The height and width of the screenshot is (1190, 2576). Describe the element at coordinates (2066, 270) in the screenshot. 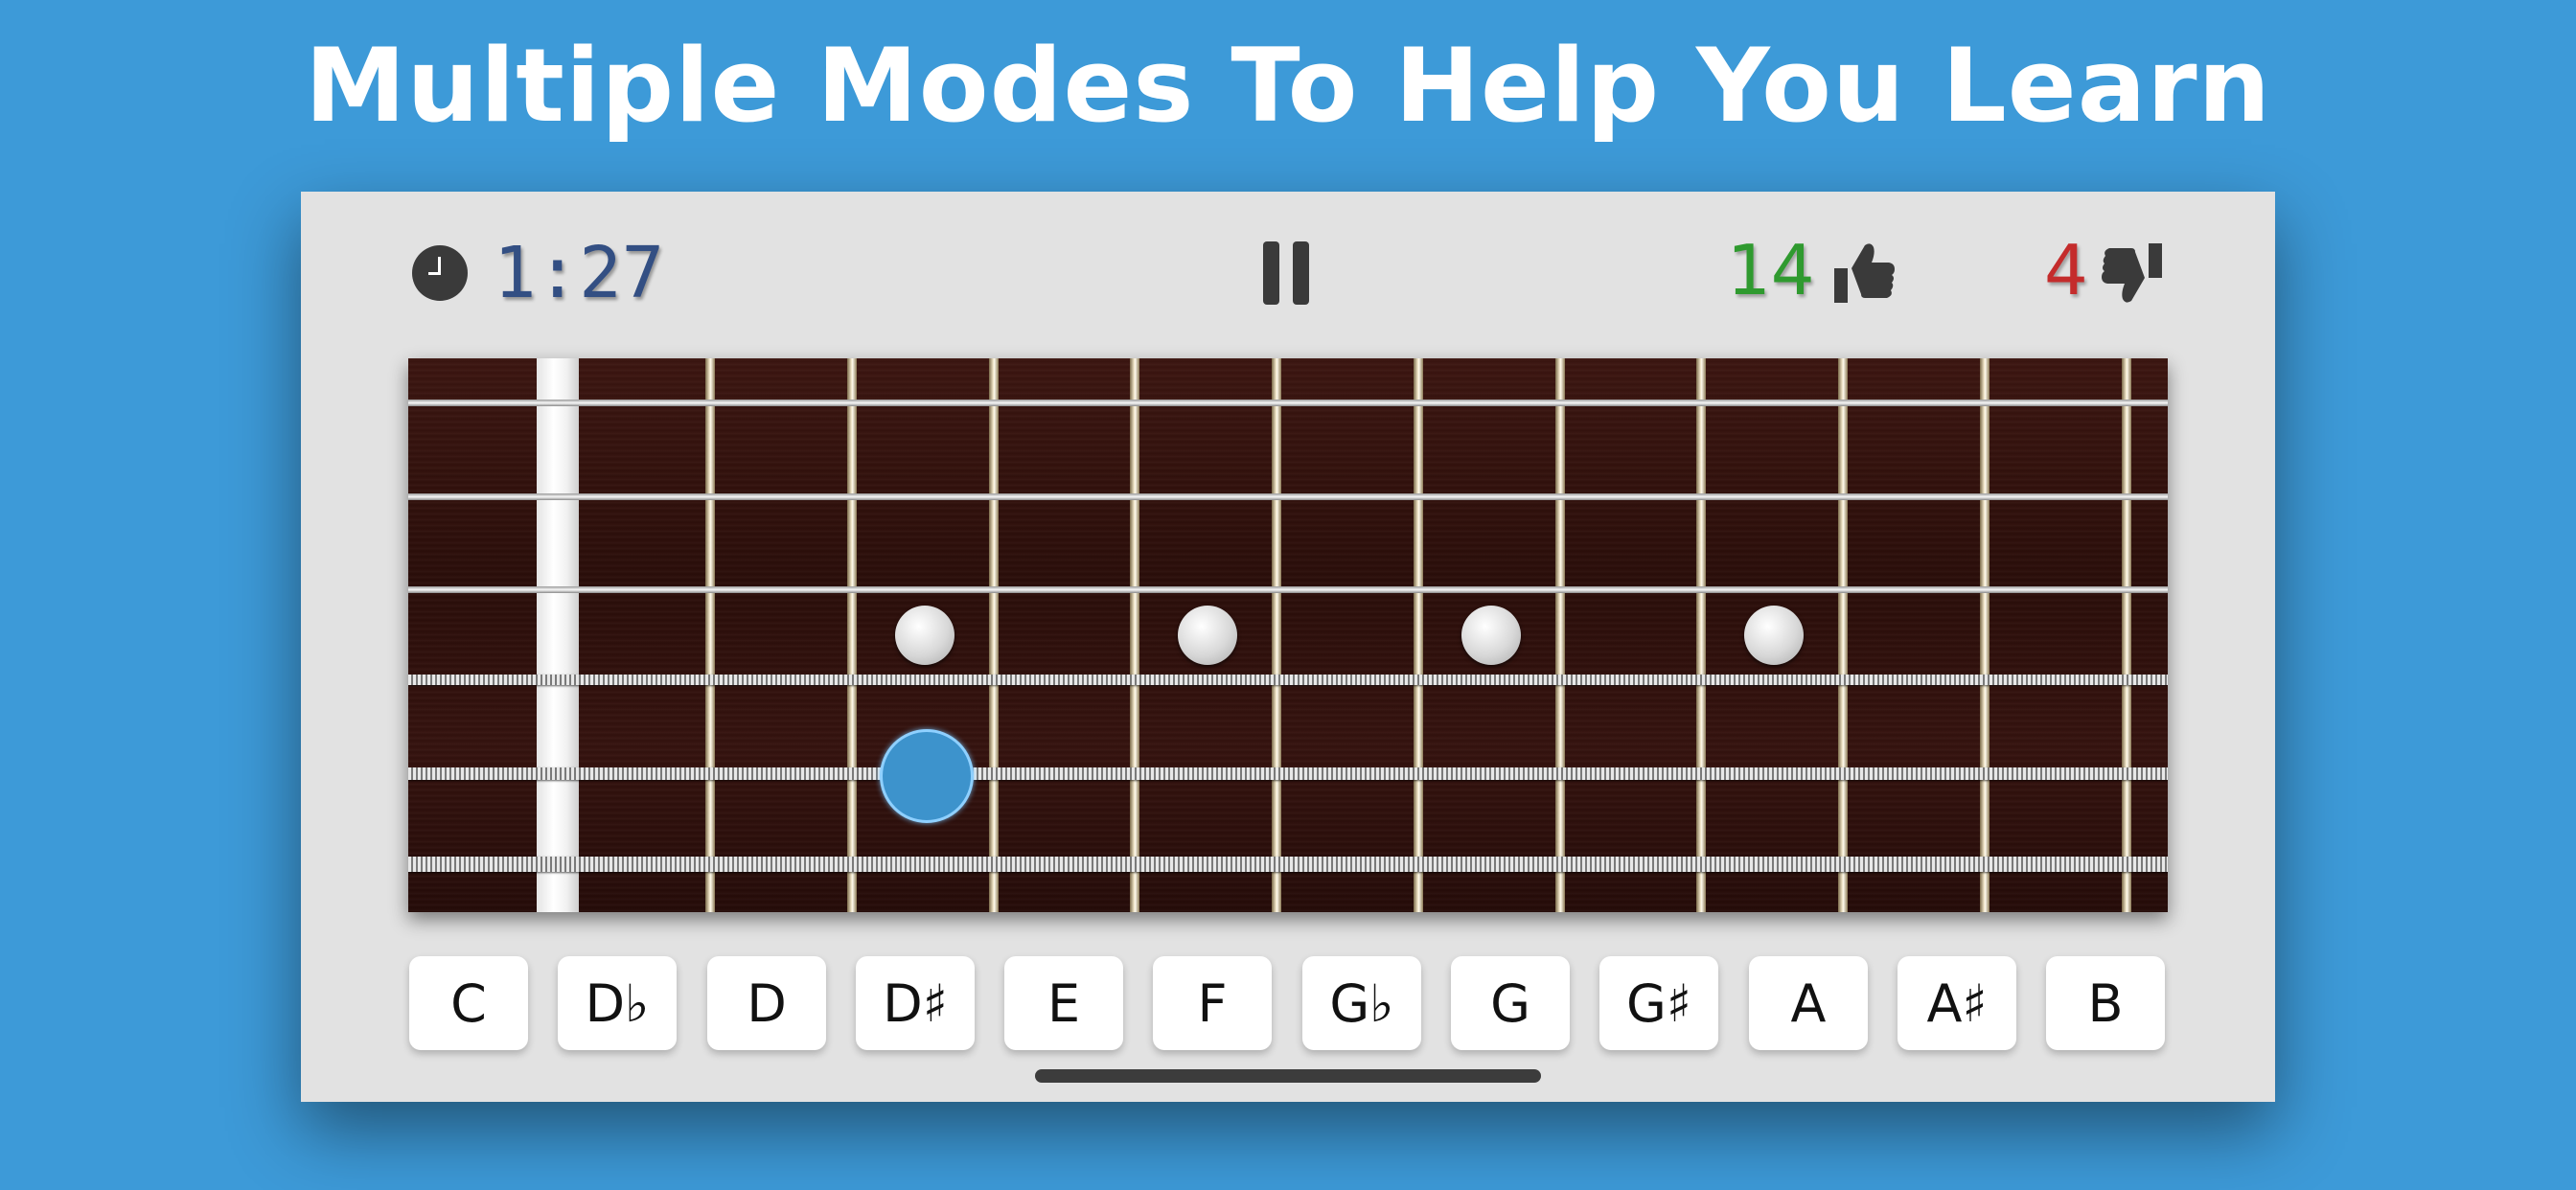

I see `wrong-count: 4` at that location.